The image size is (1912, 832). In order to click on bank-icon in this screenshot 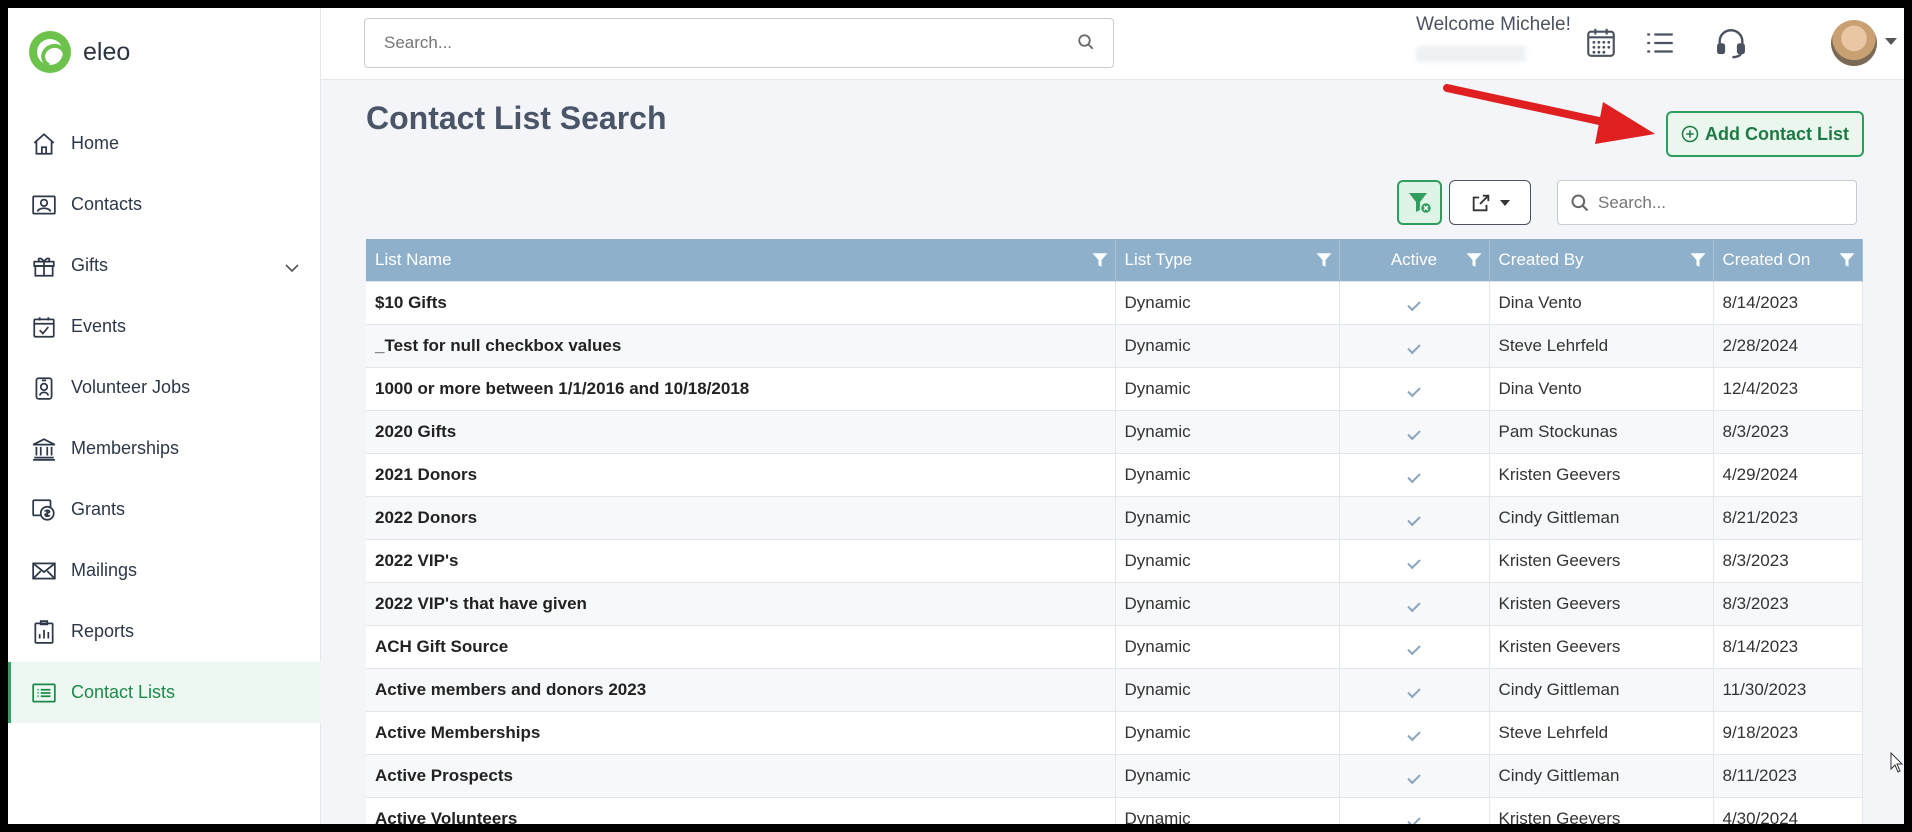, I will do `click(44, 449)`.